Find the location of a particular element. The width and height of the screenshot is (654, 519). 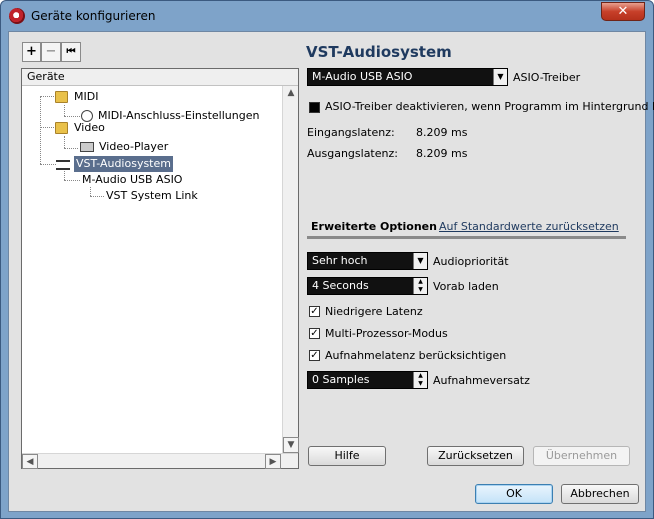

video-player-icon is located at coordinates (87, 147).